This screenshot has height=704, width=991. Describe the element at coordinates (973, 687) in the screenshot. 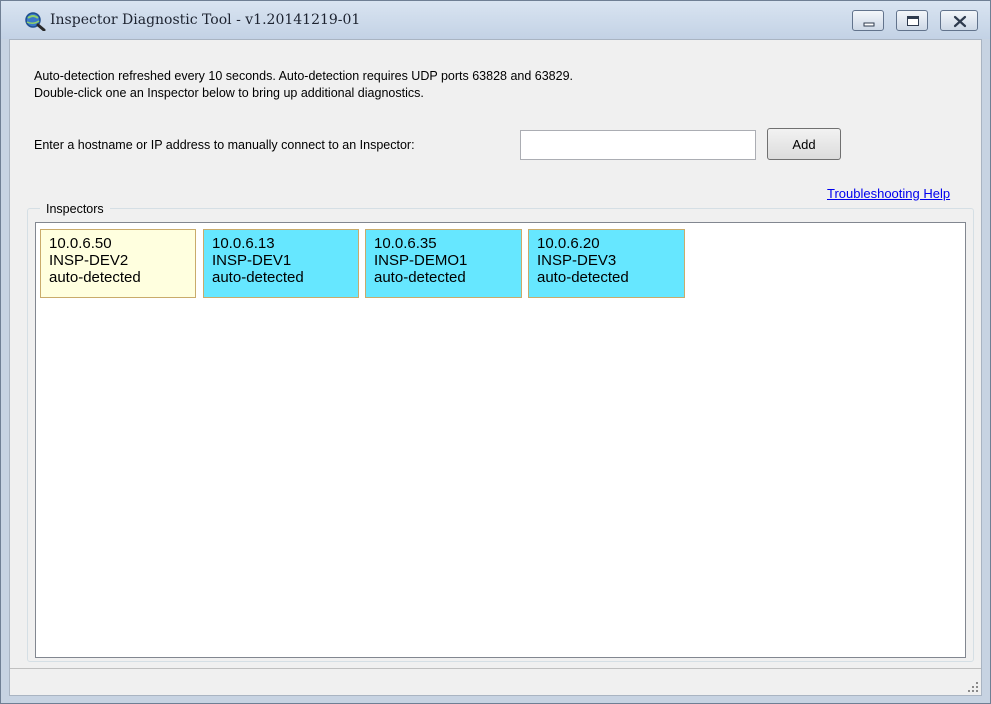

I see `resize-grip-icon` at that location.